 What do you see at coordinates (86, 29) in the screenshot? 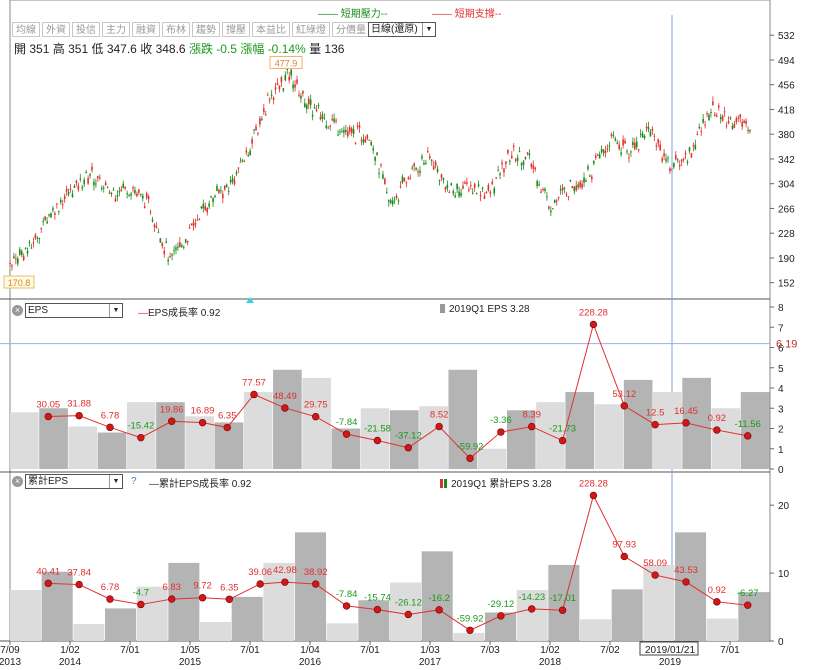
I see `toolbar-button: 投信` at bounding box center [86, 29].